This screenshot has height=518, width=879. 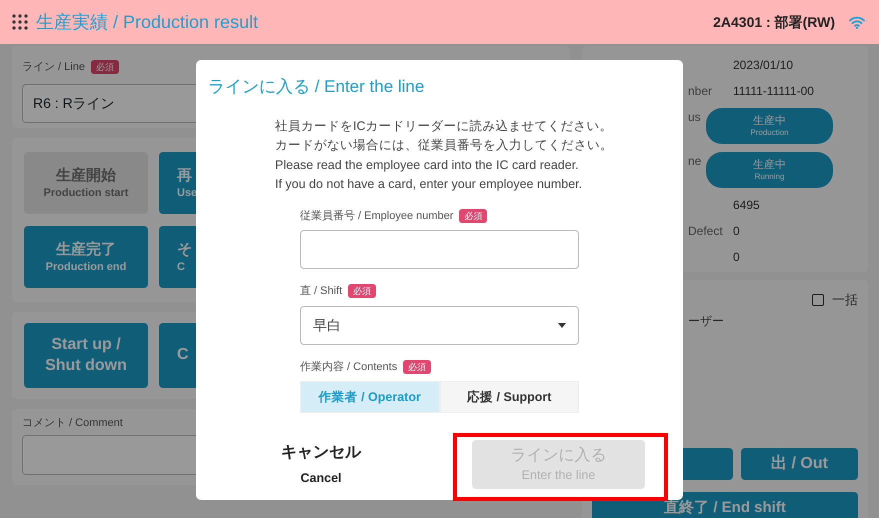 I want to click on caret-icon, so click(x=562, y=325).